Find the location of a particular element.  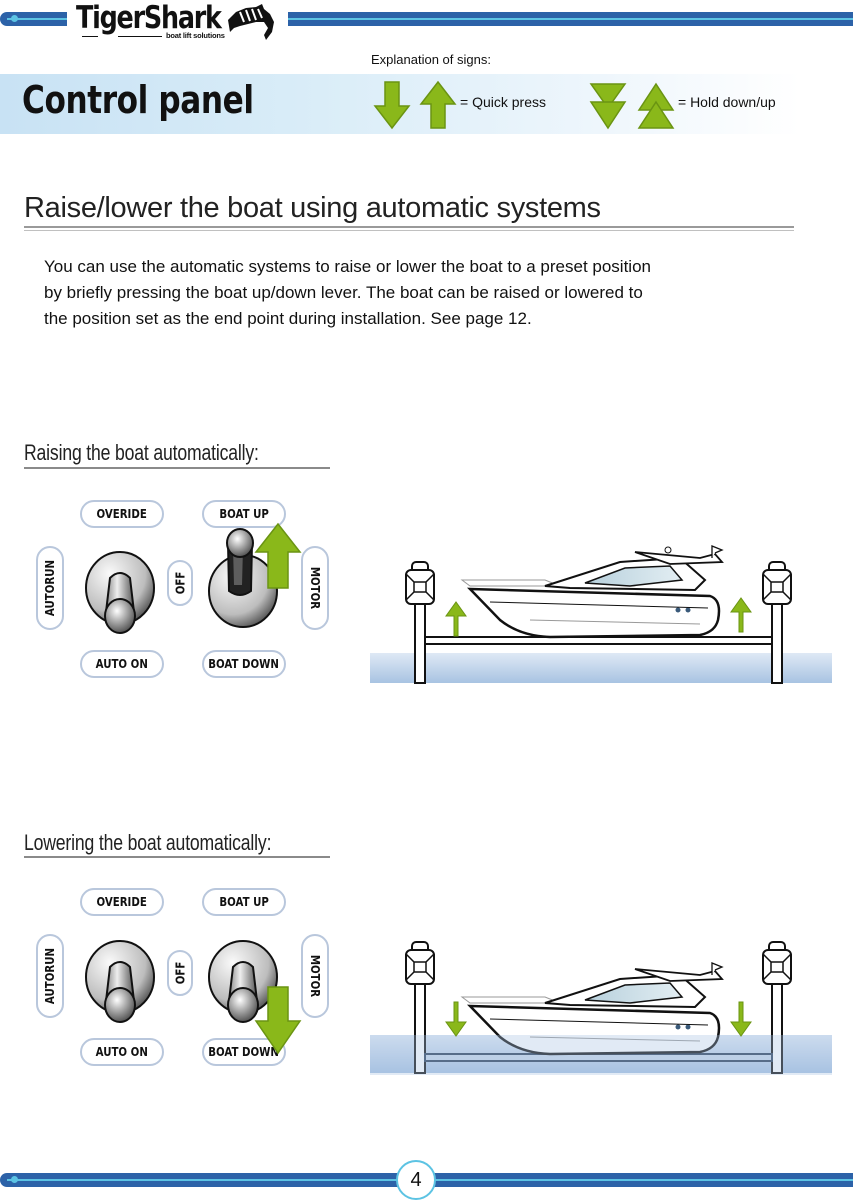

section-rule is located at coordinates (409, 227).